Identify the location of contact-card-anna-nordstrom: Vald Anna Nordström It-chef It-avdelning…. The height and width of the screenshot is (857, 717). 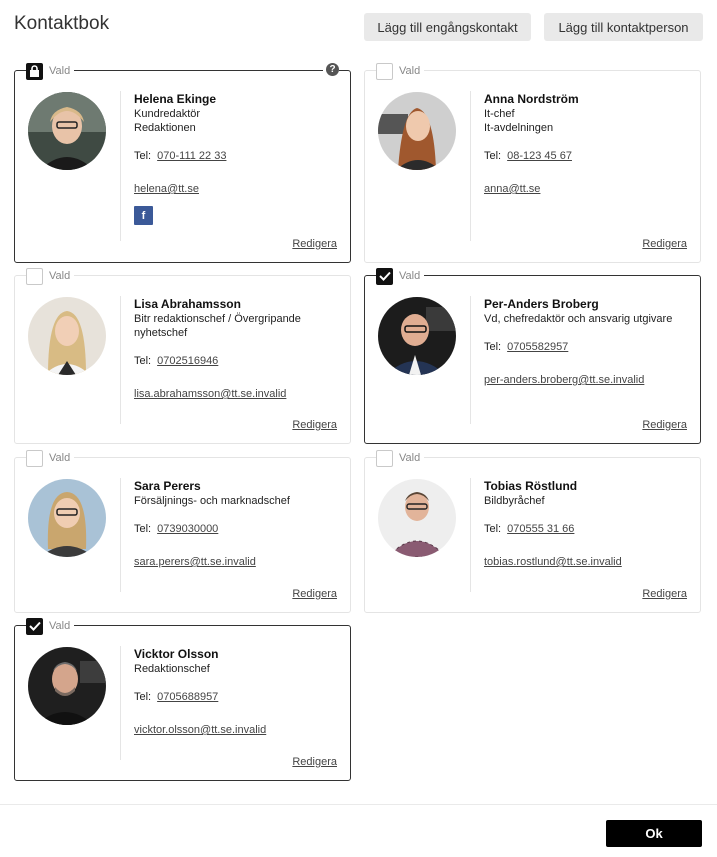
(532, 162).